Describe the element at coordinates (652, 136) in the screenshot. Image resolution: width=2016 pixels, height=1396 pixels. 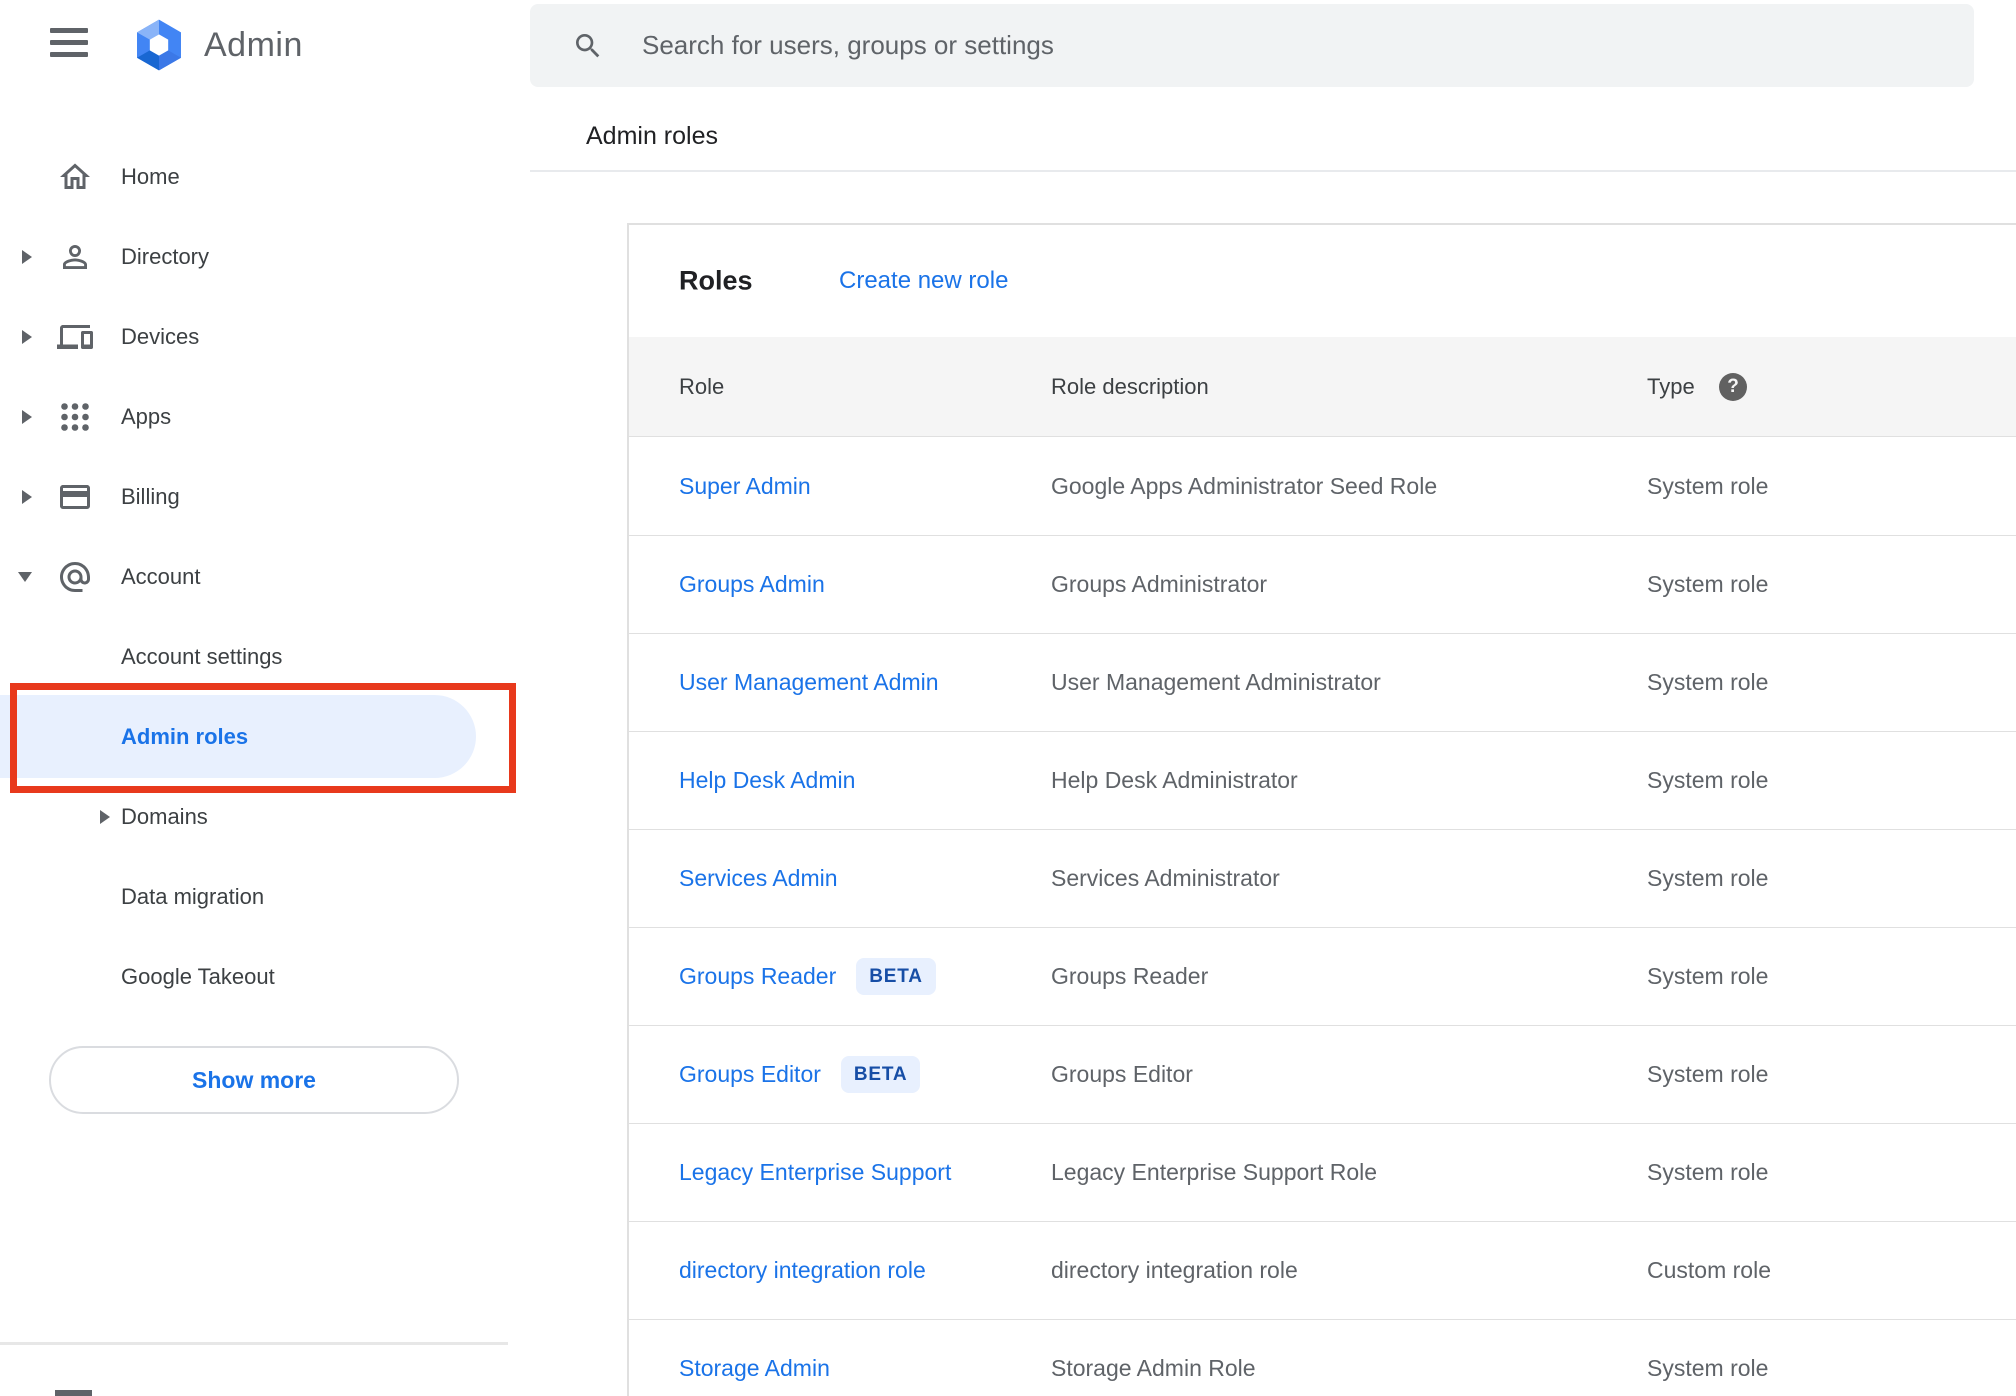
I see `breadcrumb: Admin roles` at that location.